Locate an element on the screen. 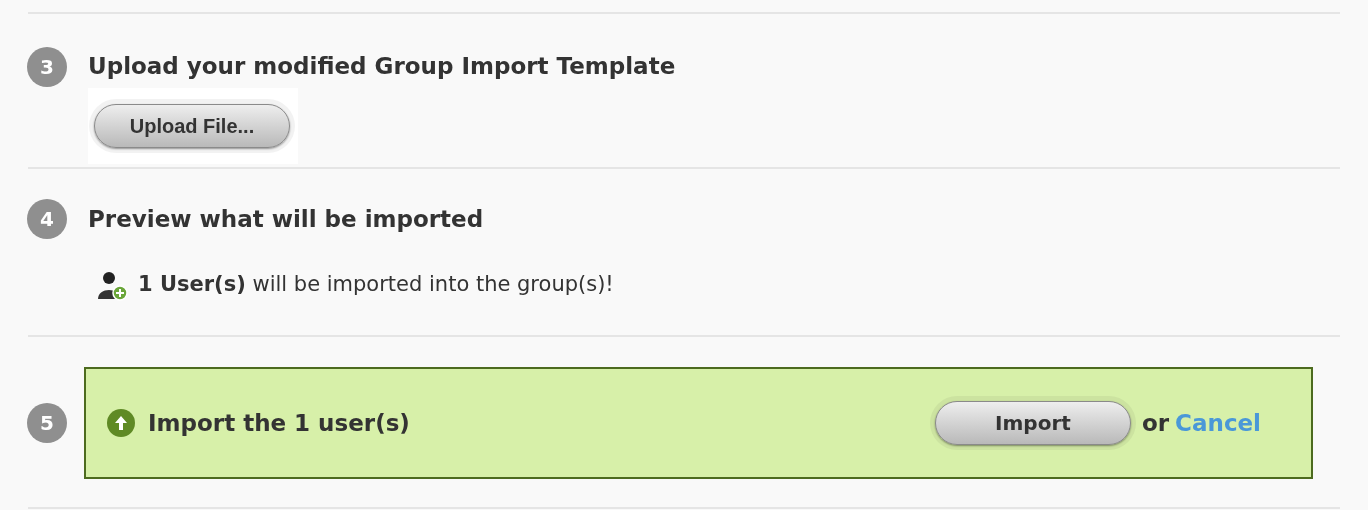 This screenshot has width=1368, height=510. import-button: Import is located at coordinates (1032, 423).